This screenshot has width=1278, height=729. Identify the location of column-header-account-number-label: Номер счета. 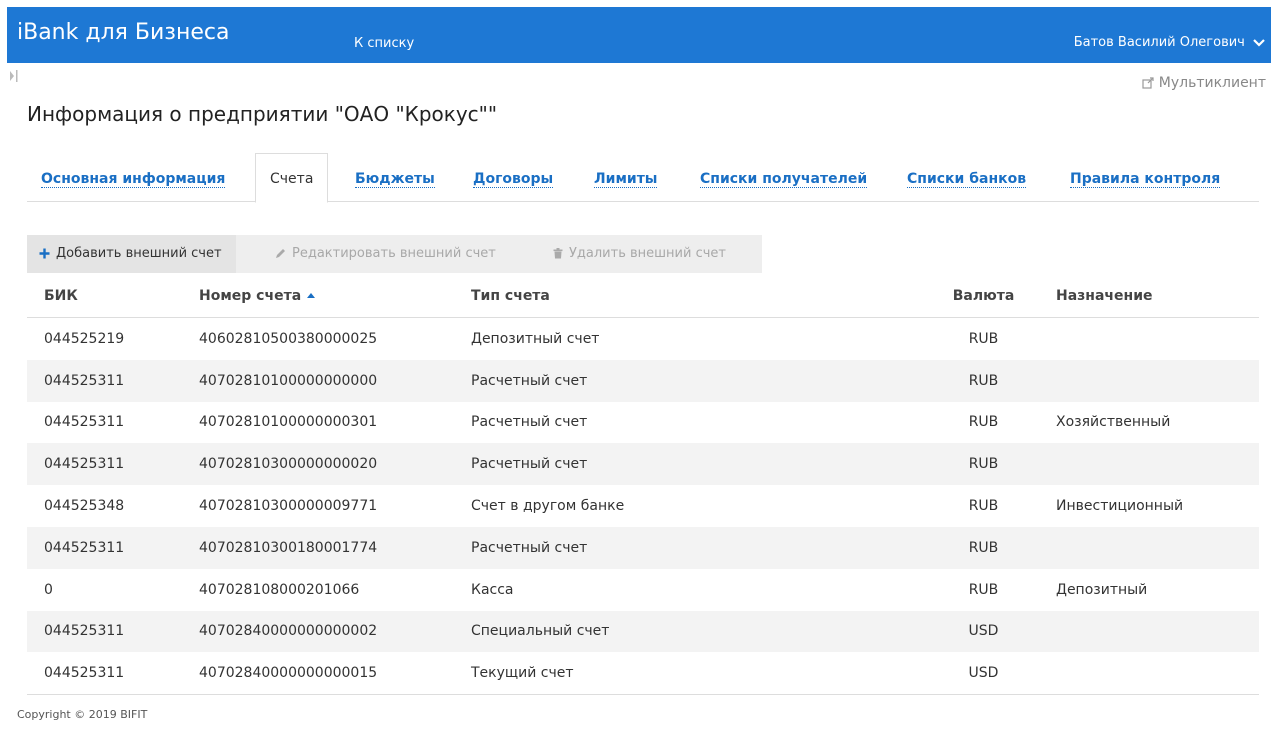
(250, 296).